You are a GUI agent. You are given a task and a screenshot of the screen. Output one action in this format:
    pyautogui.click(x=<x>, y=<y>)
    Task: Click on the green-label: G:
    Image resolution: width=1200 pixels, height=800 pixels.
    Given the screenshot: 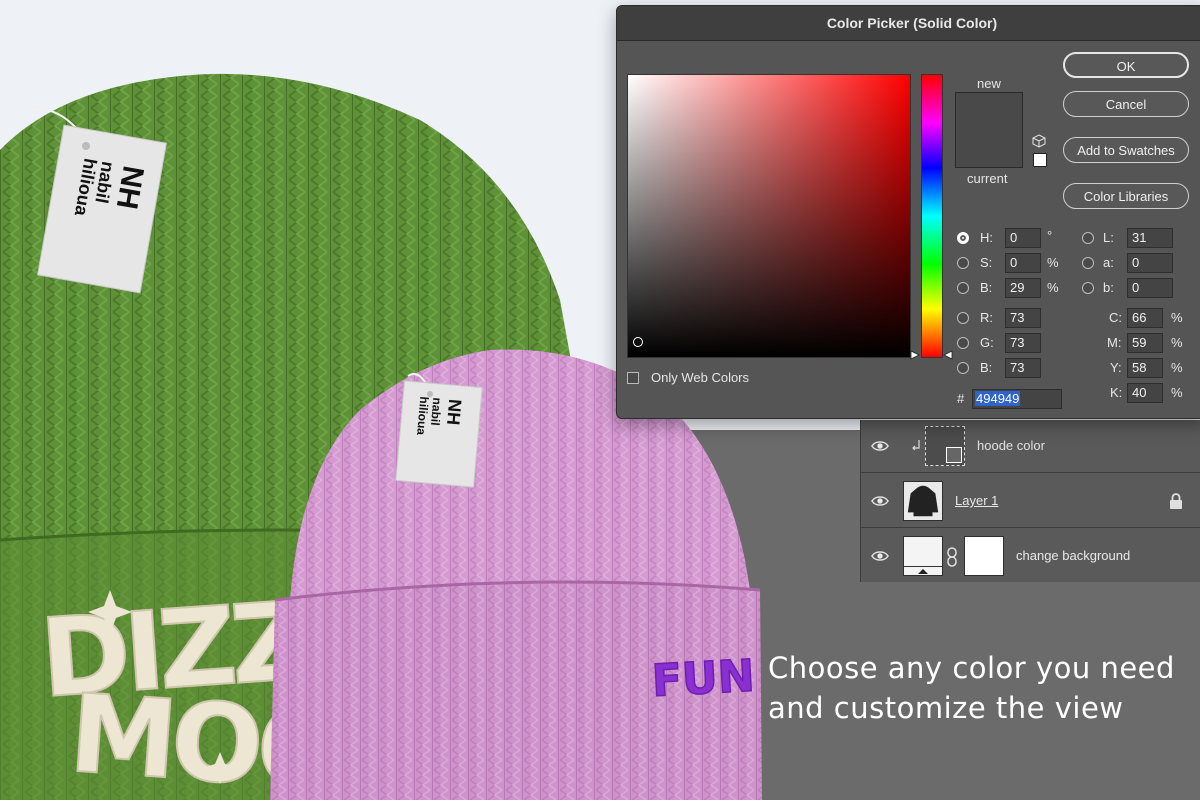 What is the action you would take?
    pyautogui.click(x=987, y=342)
    